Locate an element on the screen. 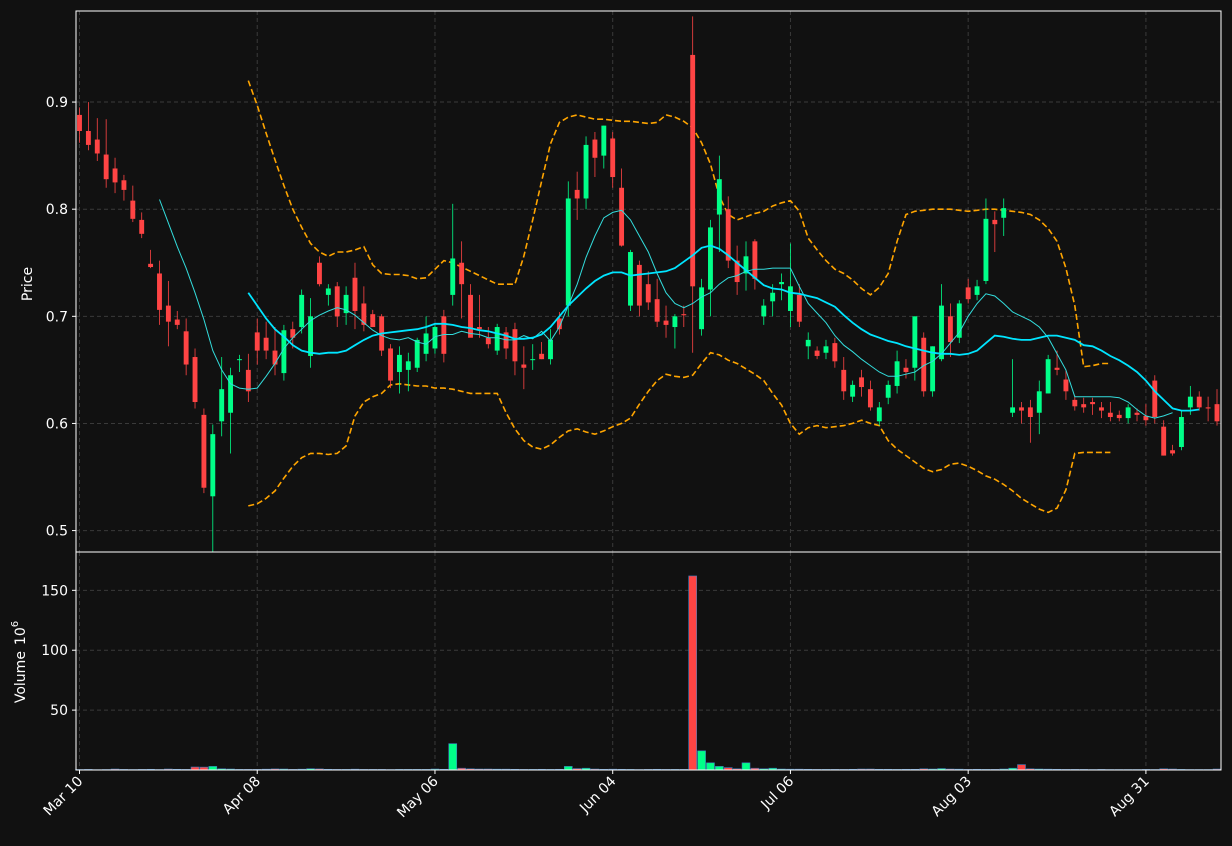  price-ytick-label: 0.9 is located at coordinates (57, 103).